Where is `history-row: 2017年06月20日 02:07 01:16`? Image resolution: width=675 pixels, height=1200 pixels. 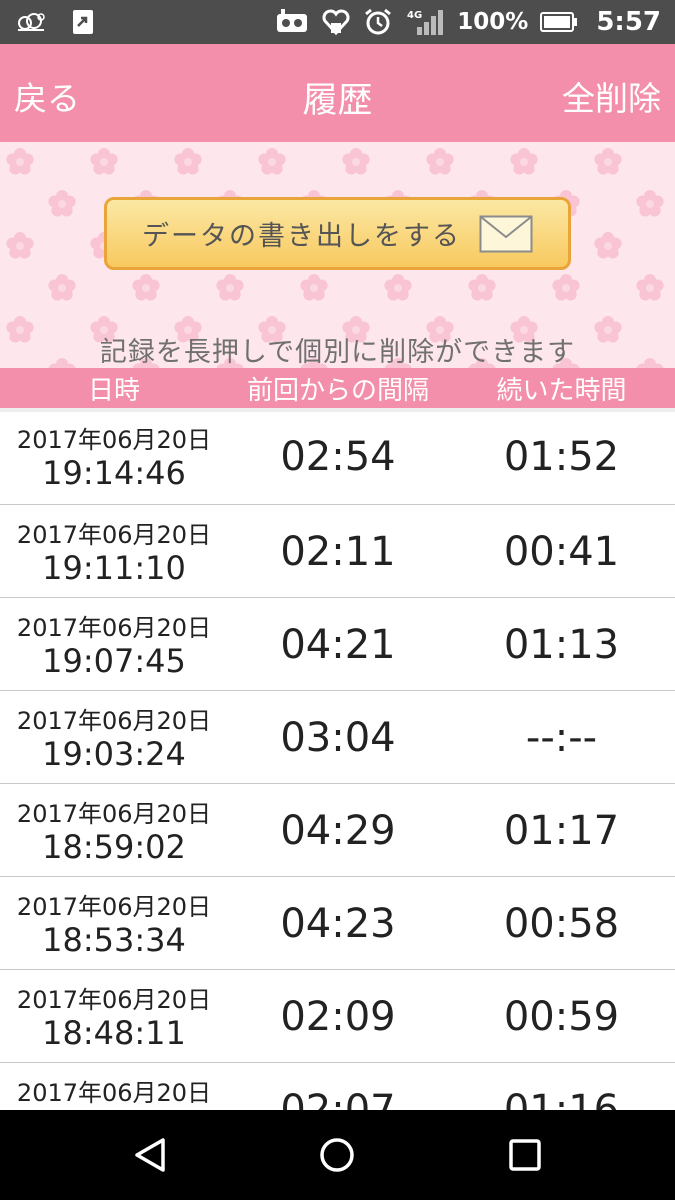
history-row: 2017年06月20日 02:07 01:16 is located at coordinates (337, 1086).